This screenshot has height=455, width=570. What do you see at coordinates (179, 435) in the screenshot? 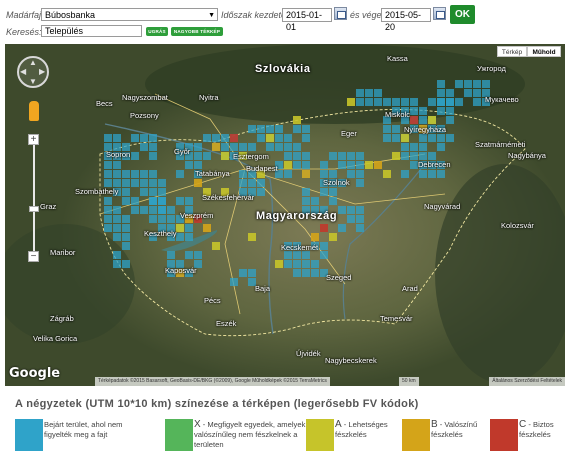
I see `legend-swatch-x` at bounding box center [179, 435].